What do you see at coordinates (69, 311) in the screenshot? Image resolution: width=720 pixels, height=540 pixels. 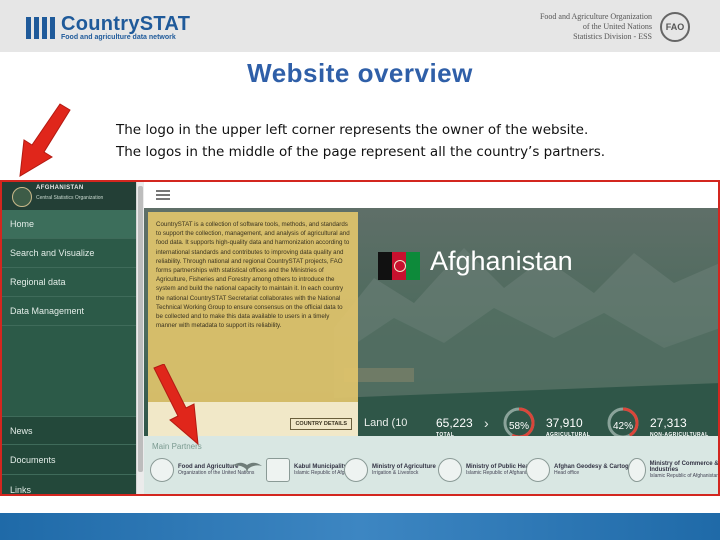 I see `nav-data-management: Data Management` at bounding box center [69, 311].